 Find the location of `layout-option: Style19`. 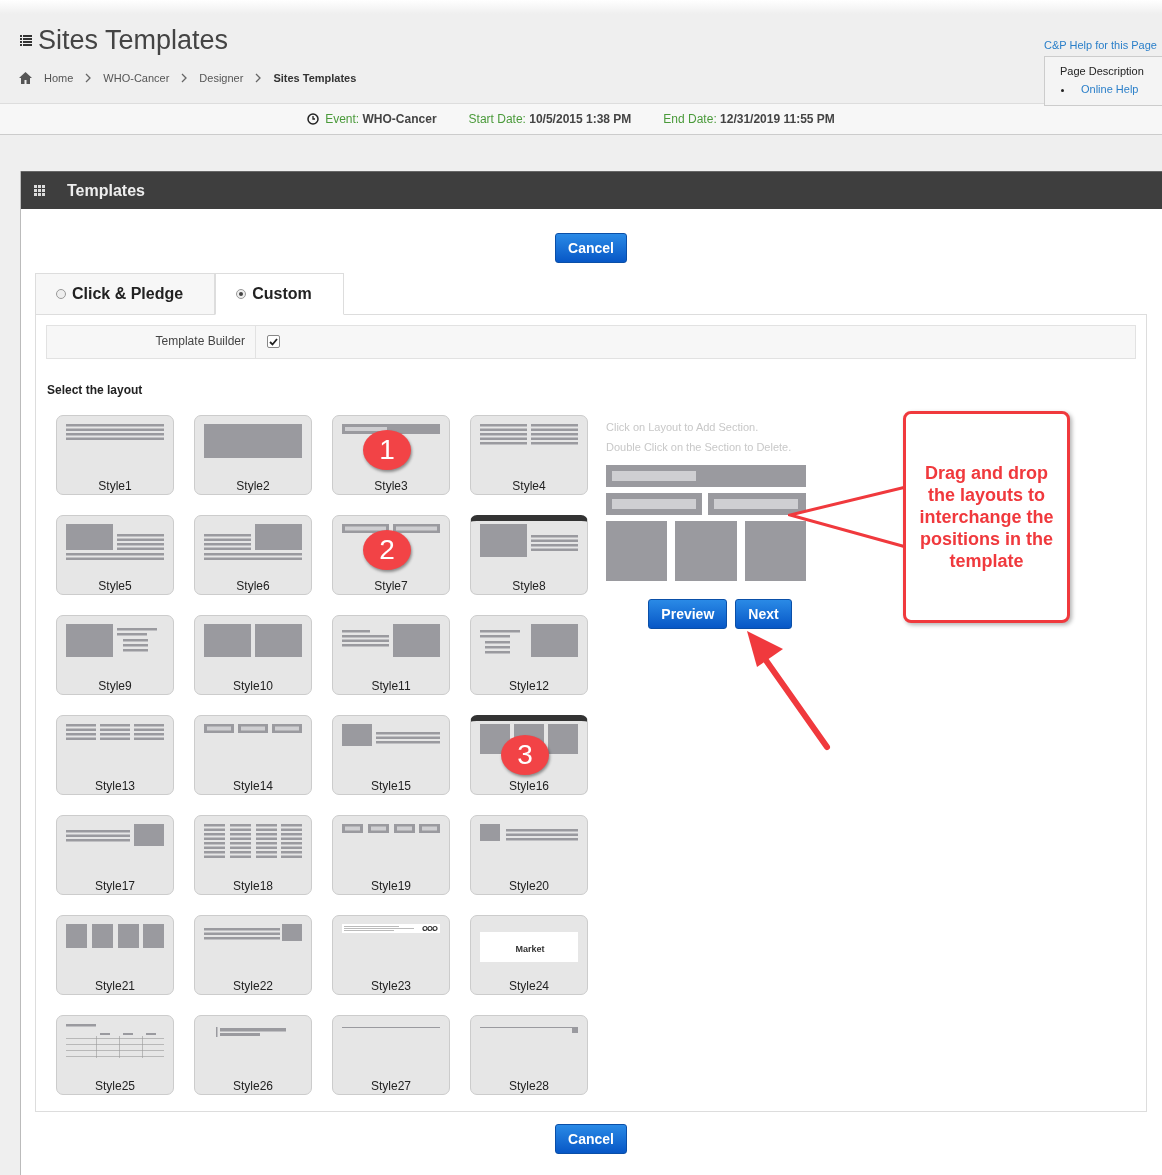

layout-option: Style19 is located at coordinates (391, 855).